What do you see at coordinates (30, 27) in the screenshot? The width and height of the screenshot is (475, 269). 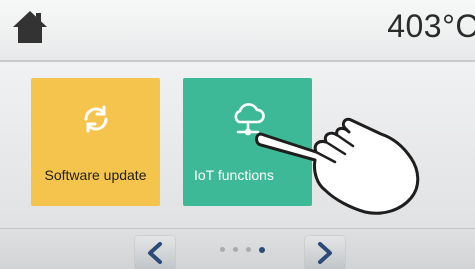 I see `home-icon` at bounding box center [30, 27].